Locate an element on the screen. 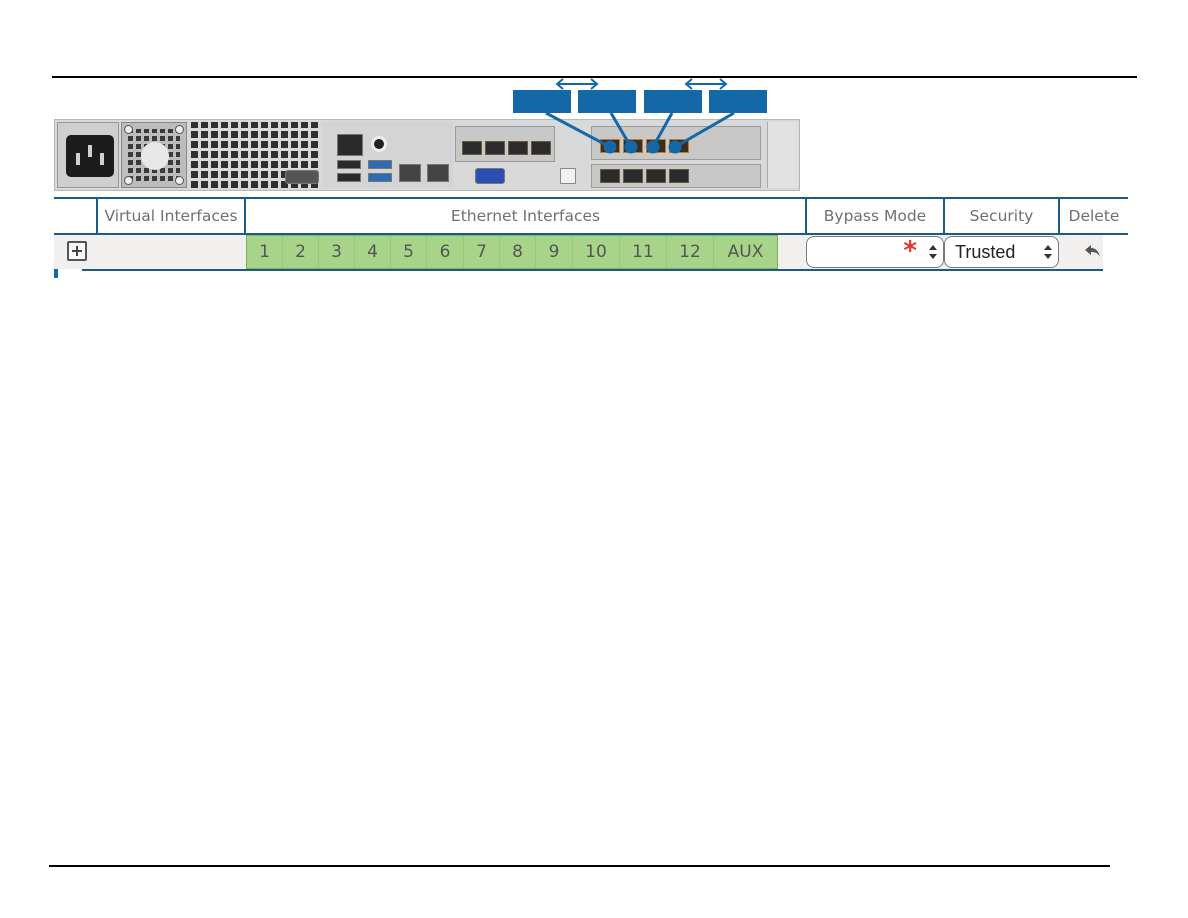 This screenshot has height=918, width=1188. table-row: 1 2 3 4 5 6 7 8 9 10 11 12 AUX * Trusted is located at coordinates (578, 252).